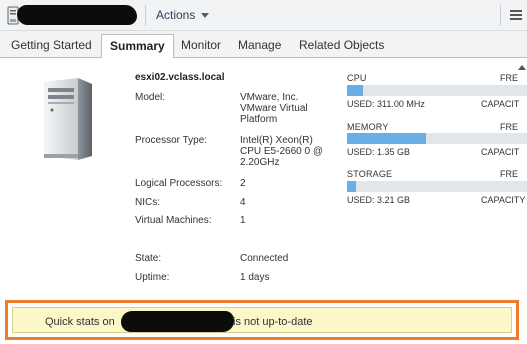 This screenshot has height=344, width=527. What do you see at coordinates (137, 46) in the screenshot?
I see `tab-summary: Summary` at bounding box center [137, 46].